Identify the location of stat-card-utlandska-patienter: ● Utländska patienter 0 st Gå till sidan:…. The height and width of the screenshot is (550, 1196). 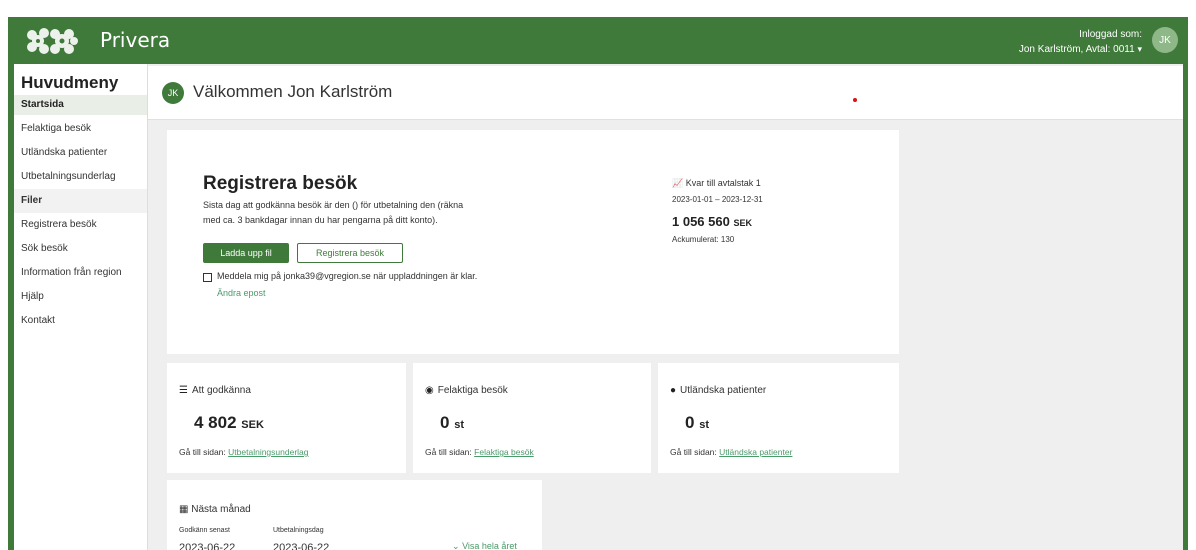
(778, 418).